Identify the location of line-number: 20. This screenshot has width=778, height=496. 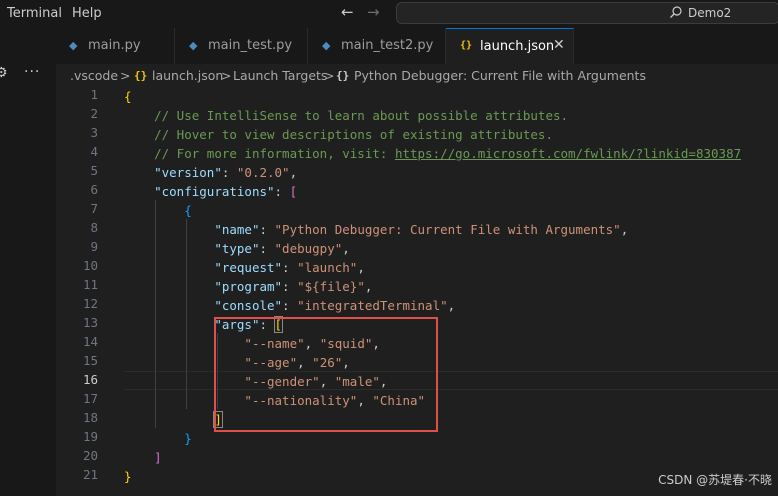
(90, 455).